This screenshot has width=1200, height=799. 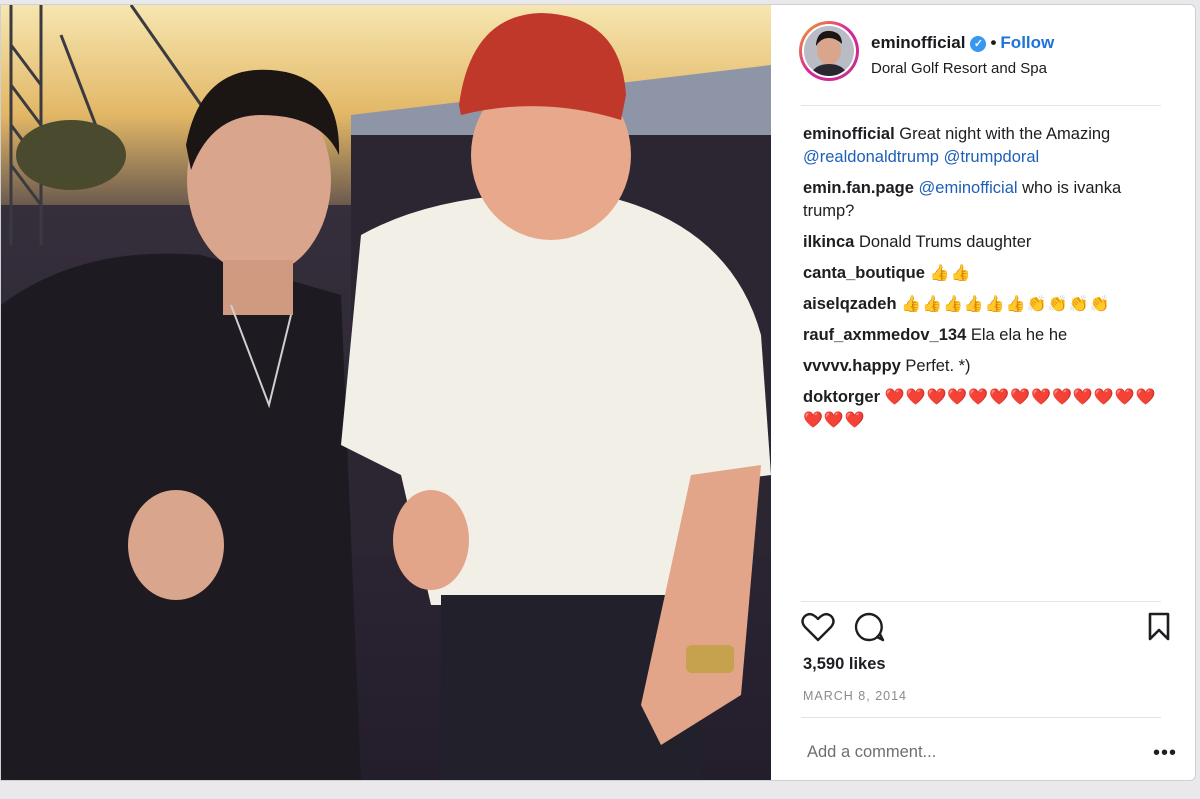 I want to click on mention-link: @trumpdoral, so click(x=992, y=157).